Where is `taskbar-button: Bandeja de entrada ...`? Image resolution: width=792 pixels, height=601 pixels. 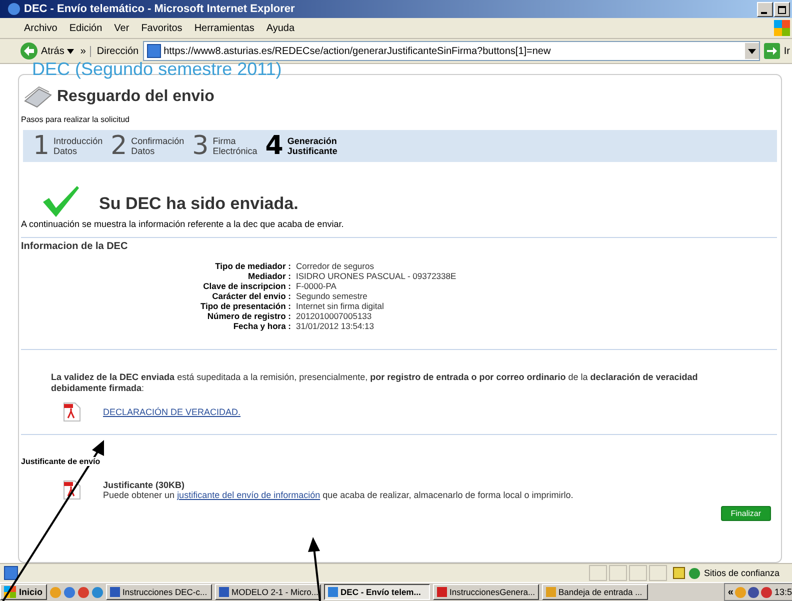
taskbar-button: Bandeja de entrada ... is located at coordinates (595, 592).